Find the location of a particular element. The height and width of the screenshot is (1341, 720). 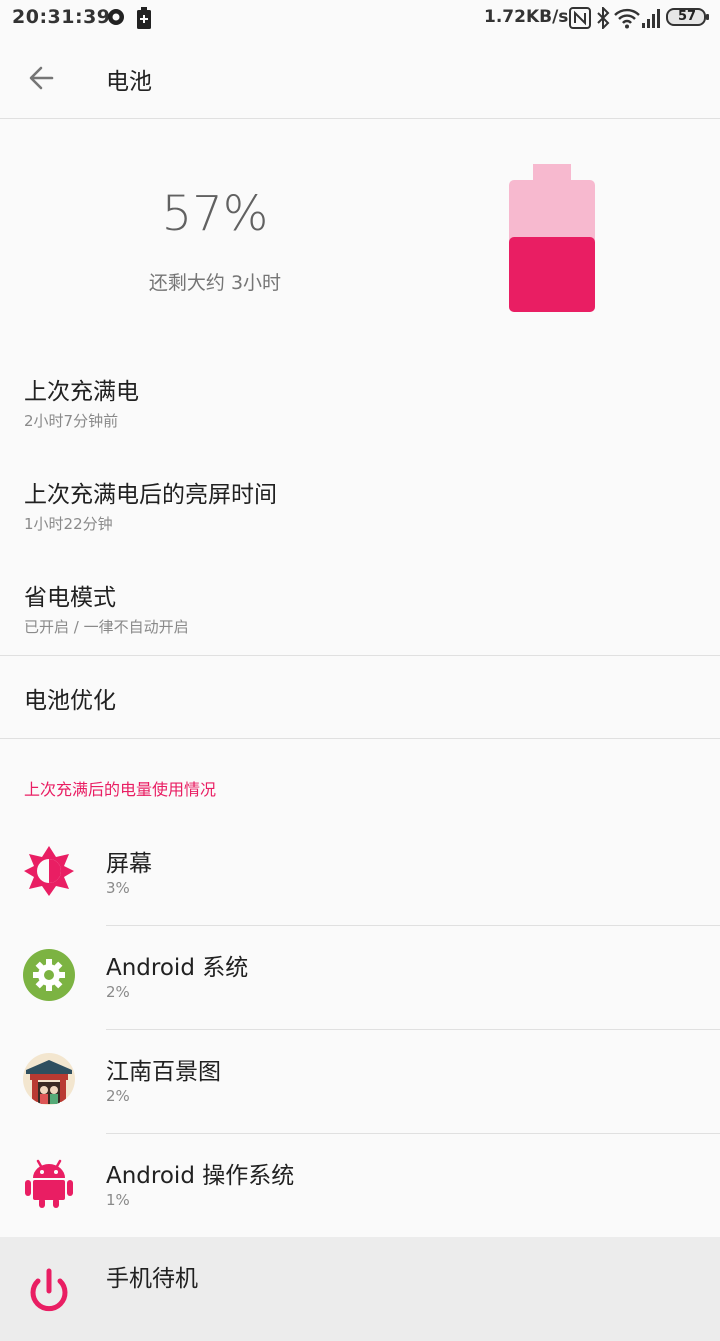

info-subtitle: 已开启 / 一律不自动开启 is located at coordinates (106, 627).